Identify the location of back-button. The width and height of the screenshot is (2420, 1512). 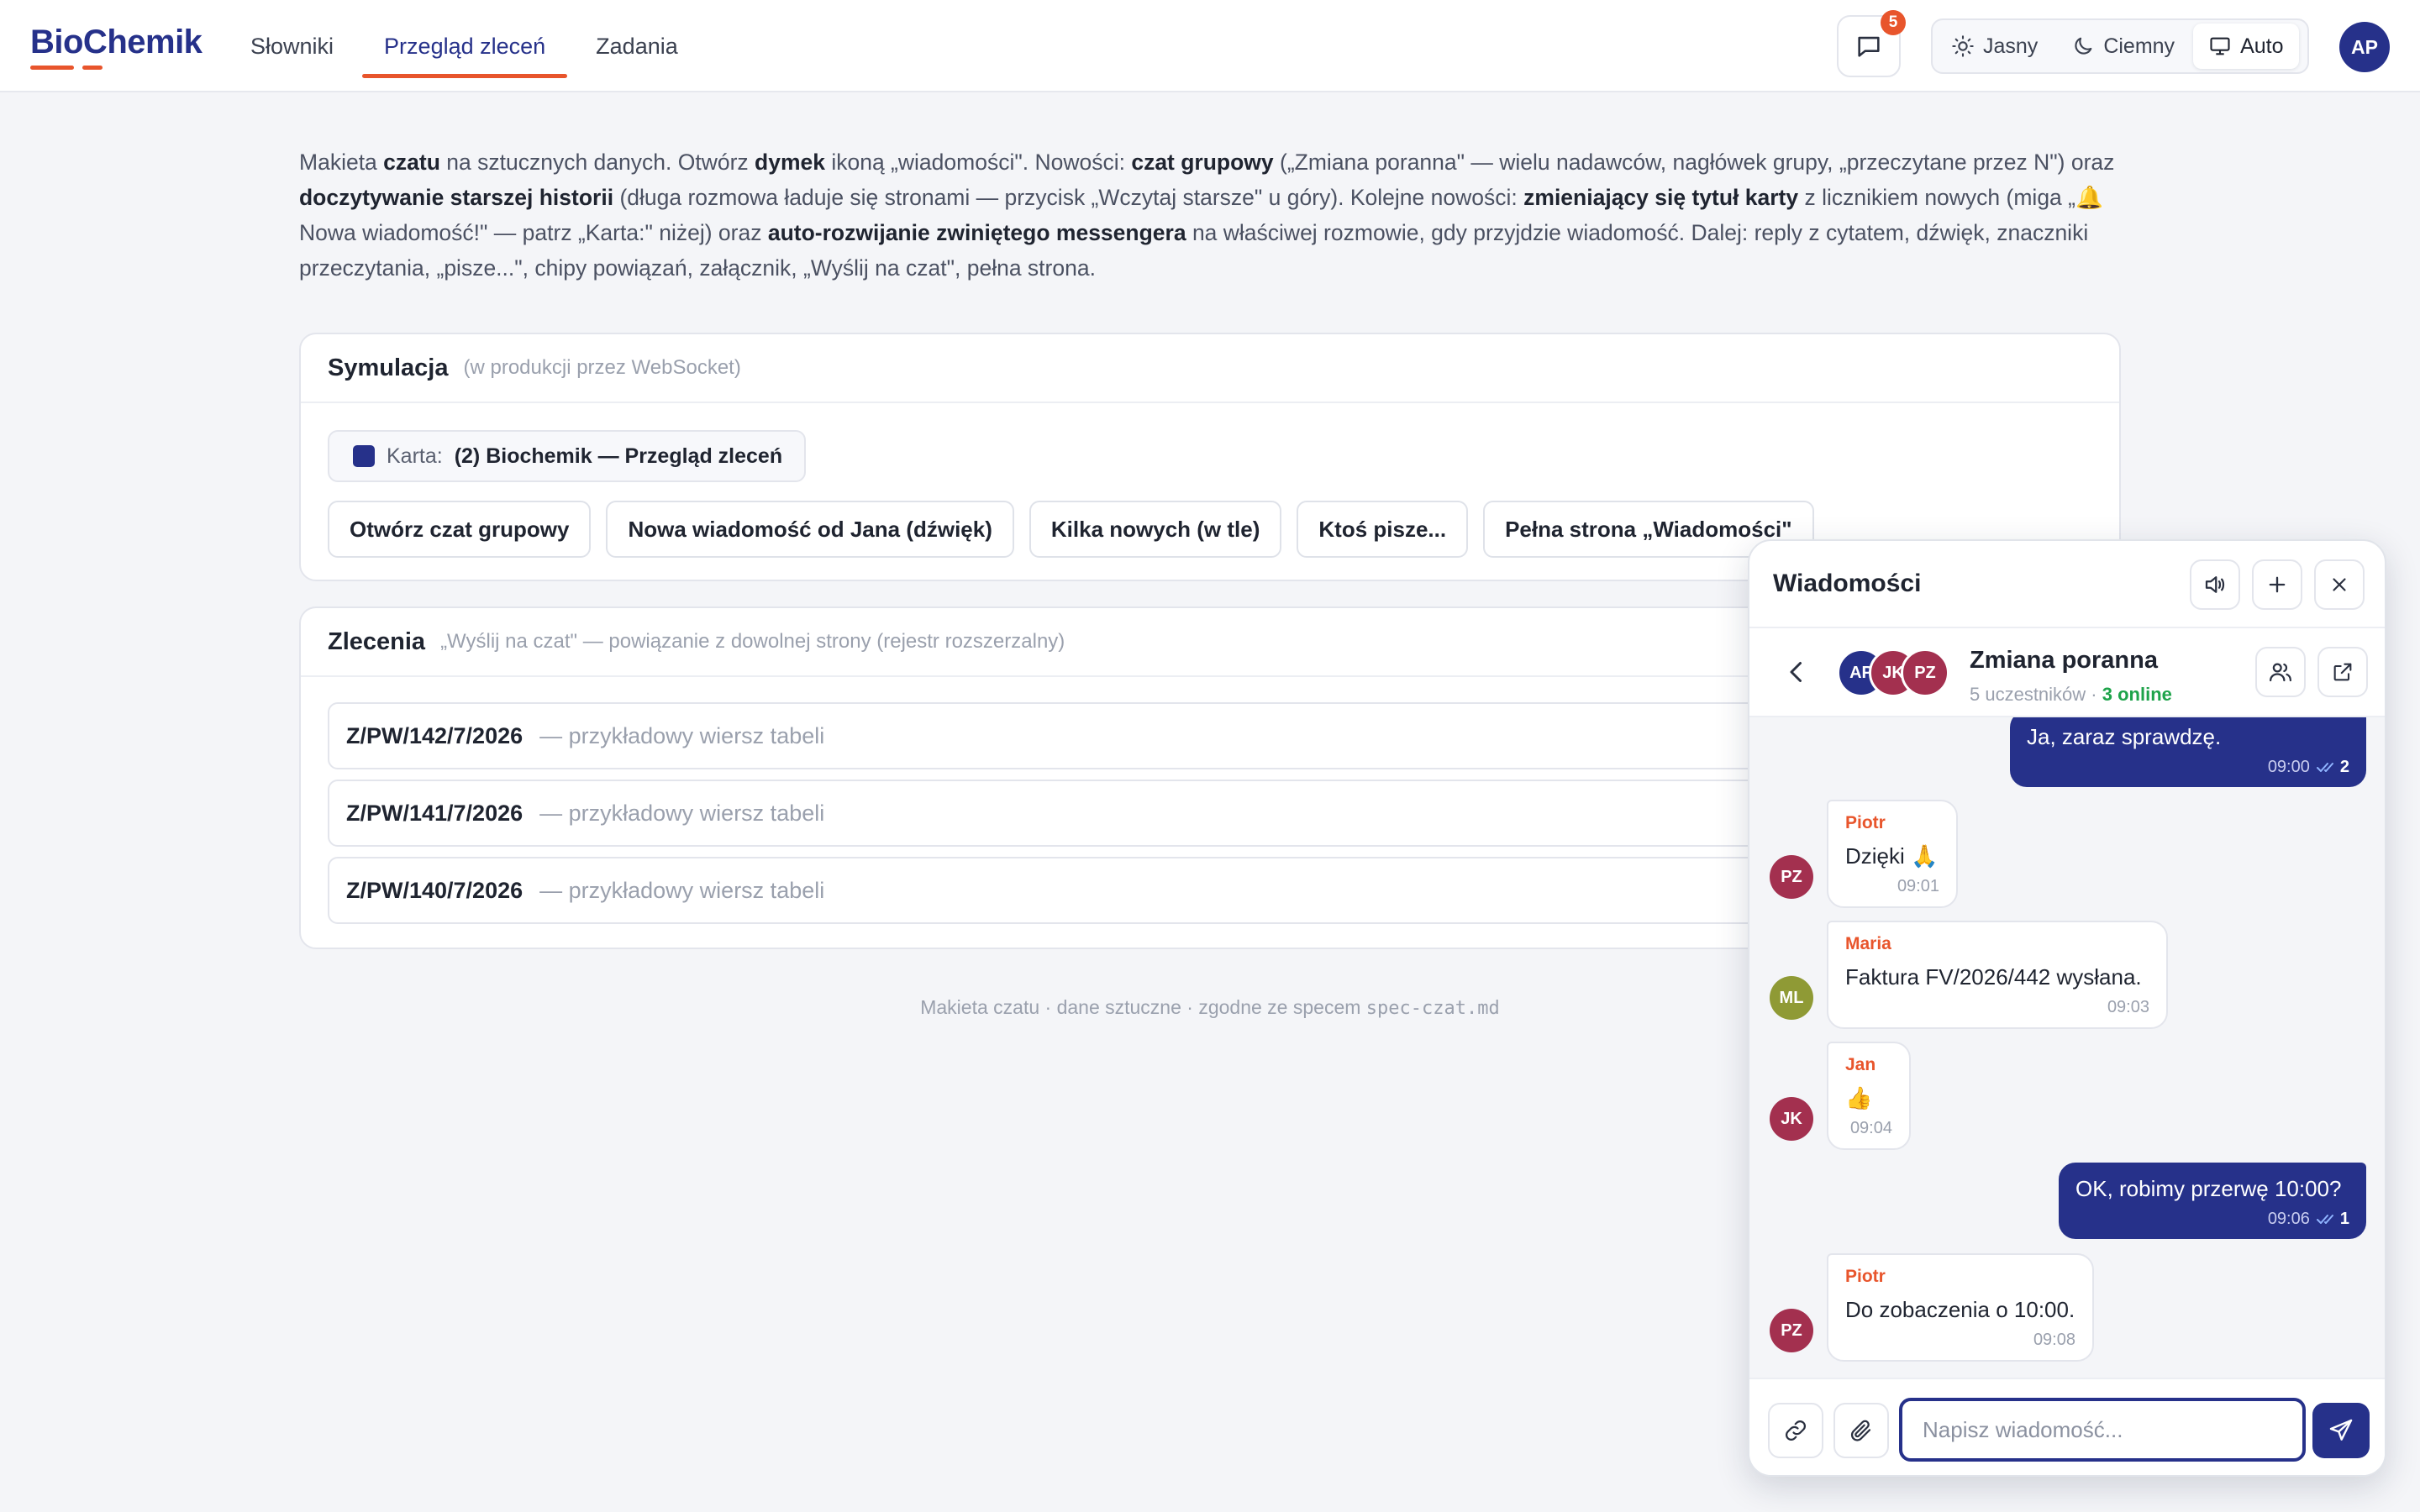
(1797, 672).